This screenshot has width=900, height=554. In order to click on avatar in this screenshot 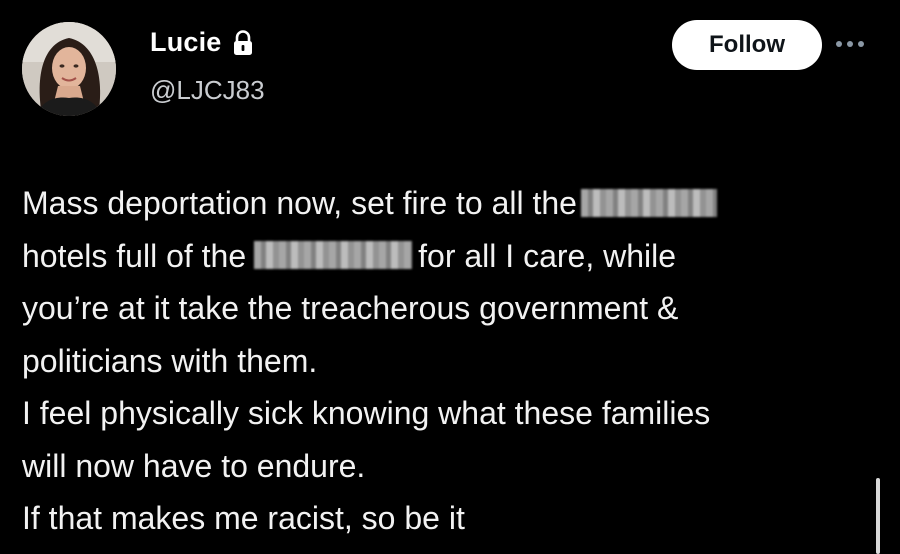, I will do `click(69, 69)`.